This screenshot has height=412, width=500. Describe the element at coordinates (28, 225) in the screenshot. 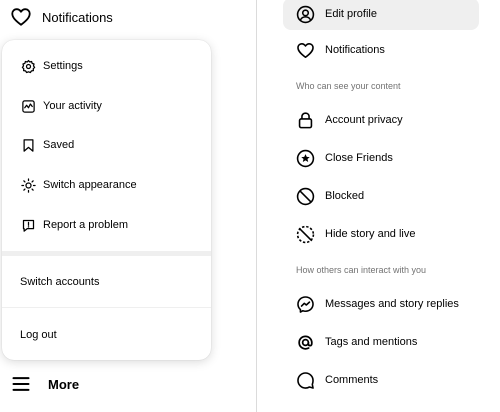

I see `report-icon` at that location.